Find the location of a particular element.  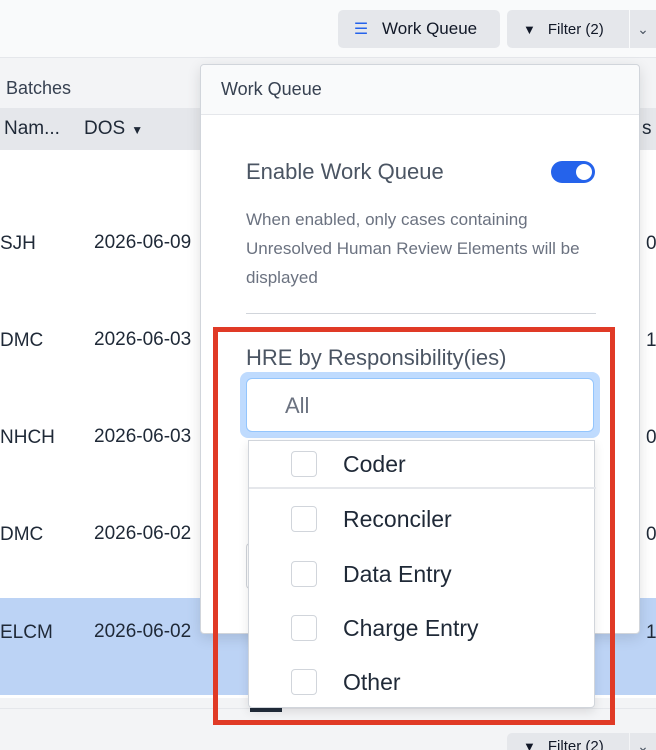

bottom-filter-button: ▼ Filter (2) is located at coordinates (568, 741).